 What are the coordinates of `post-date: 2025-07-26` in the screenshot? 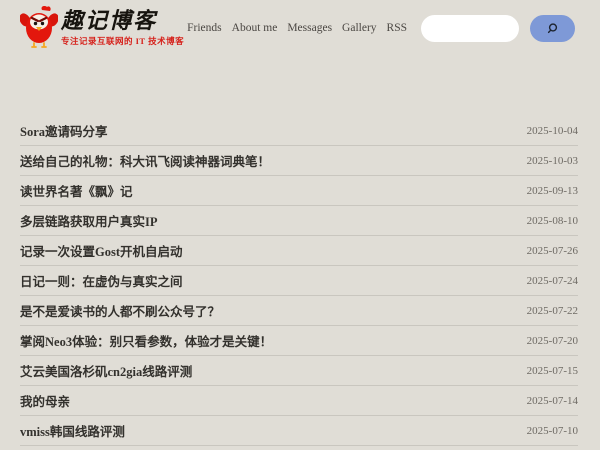 It's located at (552, 250).